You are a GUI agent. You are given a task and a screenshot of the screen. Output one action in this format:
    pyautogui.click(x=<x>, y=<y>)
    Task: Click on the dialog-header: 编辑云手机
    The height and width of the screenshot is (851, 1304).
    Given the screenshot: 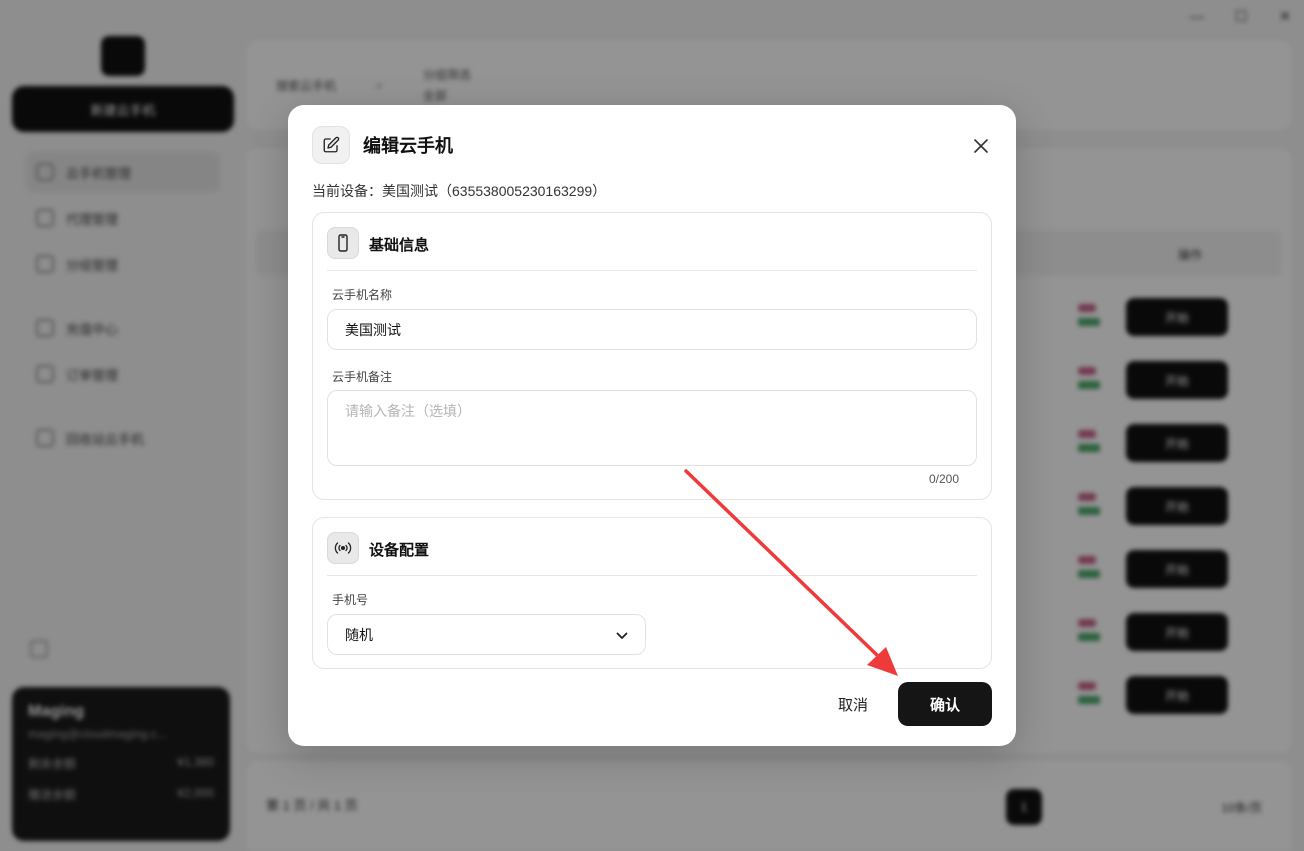 What is the action you would take?
    pyautogui.click(x=652, y=145)
    